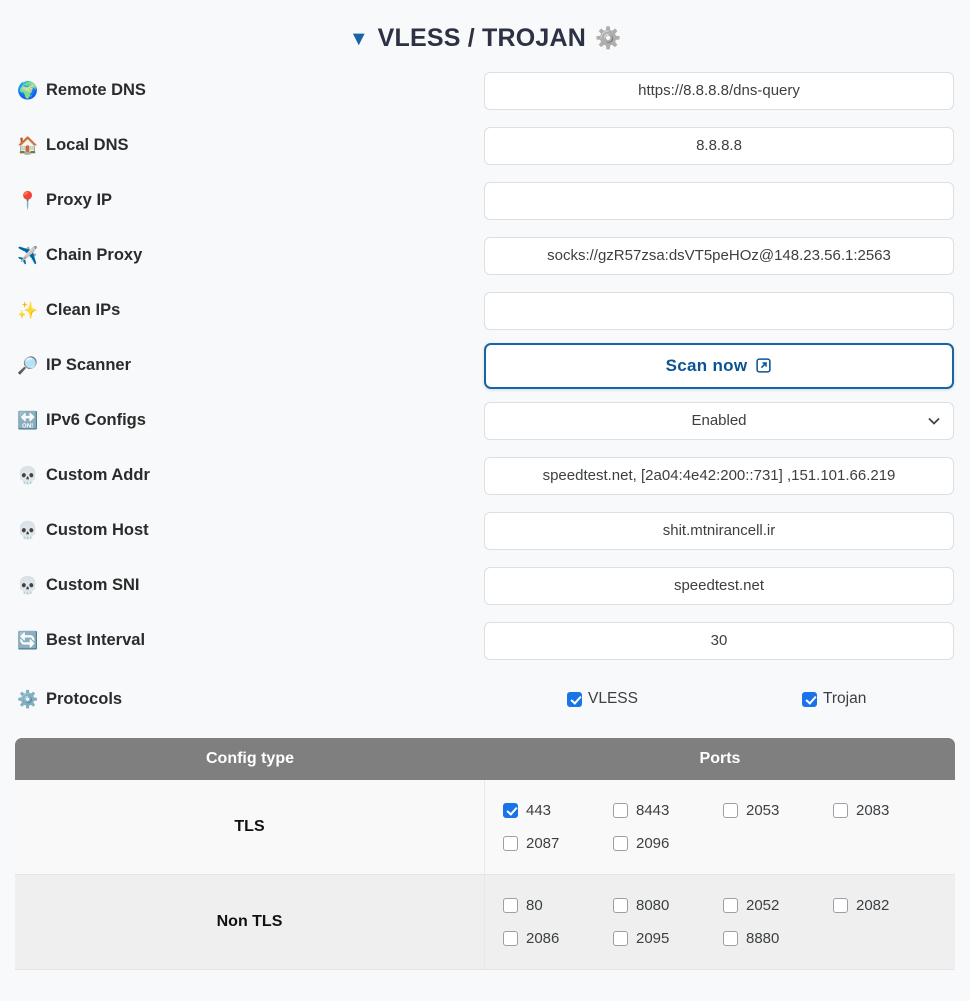 This screenshot has height=1001, width=970. Describe the element at coordinates (250, 365) in the screenshot. I see `form-row-label: 🔎 IP Scanner` at that location.